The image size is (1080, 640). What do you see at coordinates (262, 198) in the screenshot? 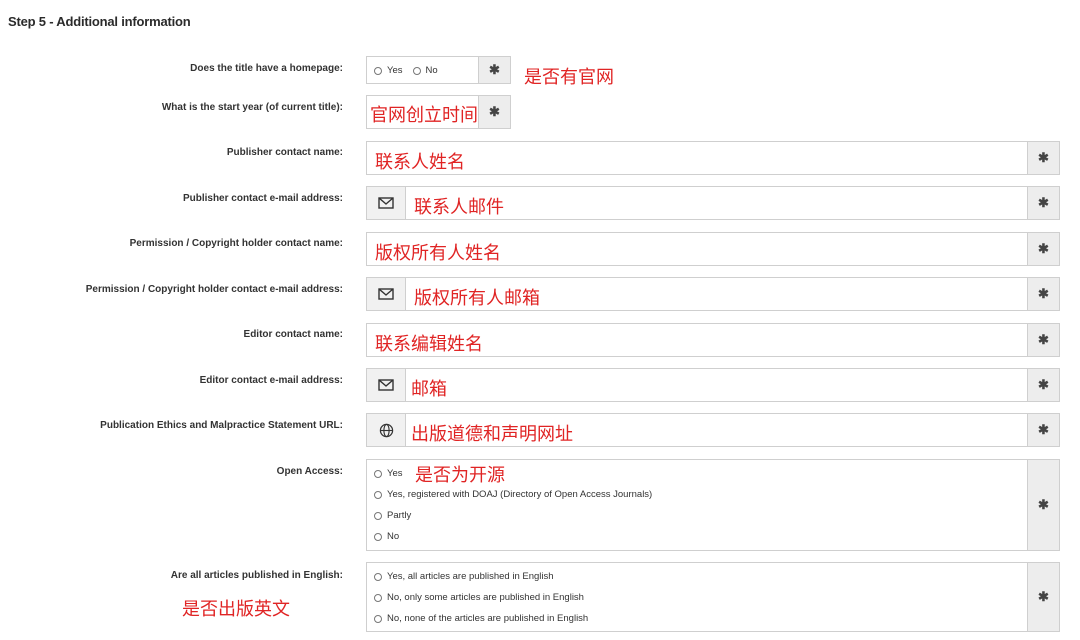
I see `publisher-email-label: Publisher contact e-mail address:` at bounding box center [262, 198].